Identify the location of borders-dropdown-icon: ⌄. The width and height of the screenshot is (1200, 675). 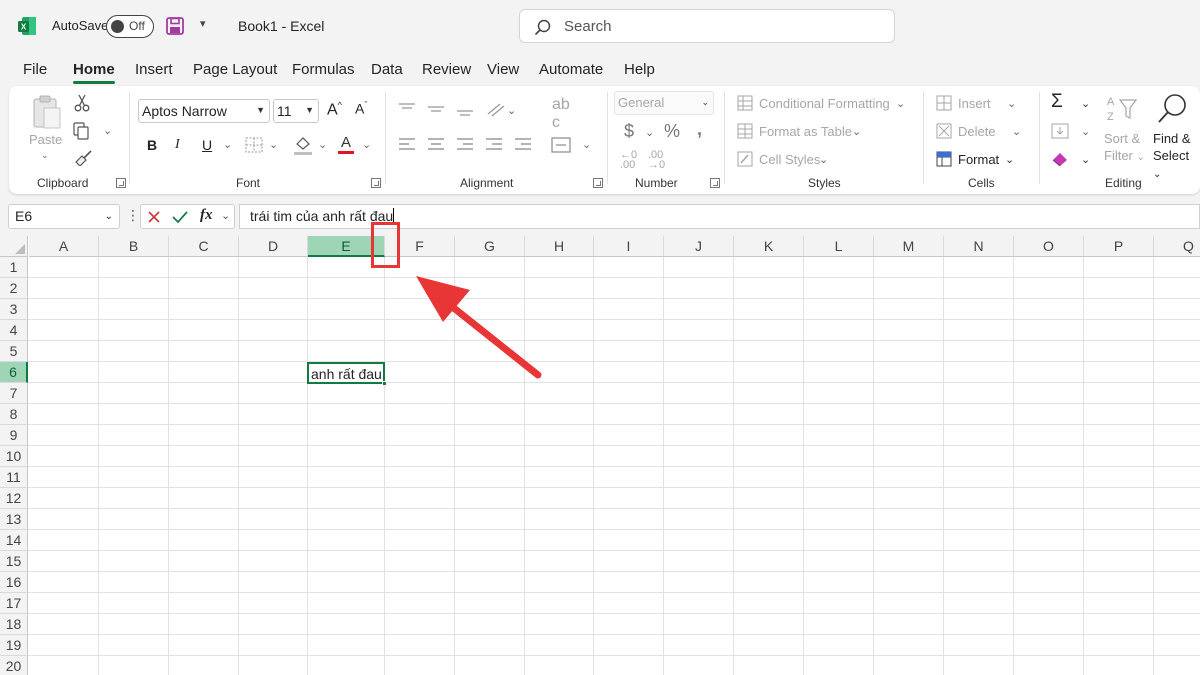
(273, 144).